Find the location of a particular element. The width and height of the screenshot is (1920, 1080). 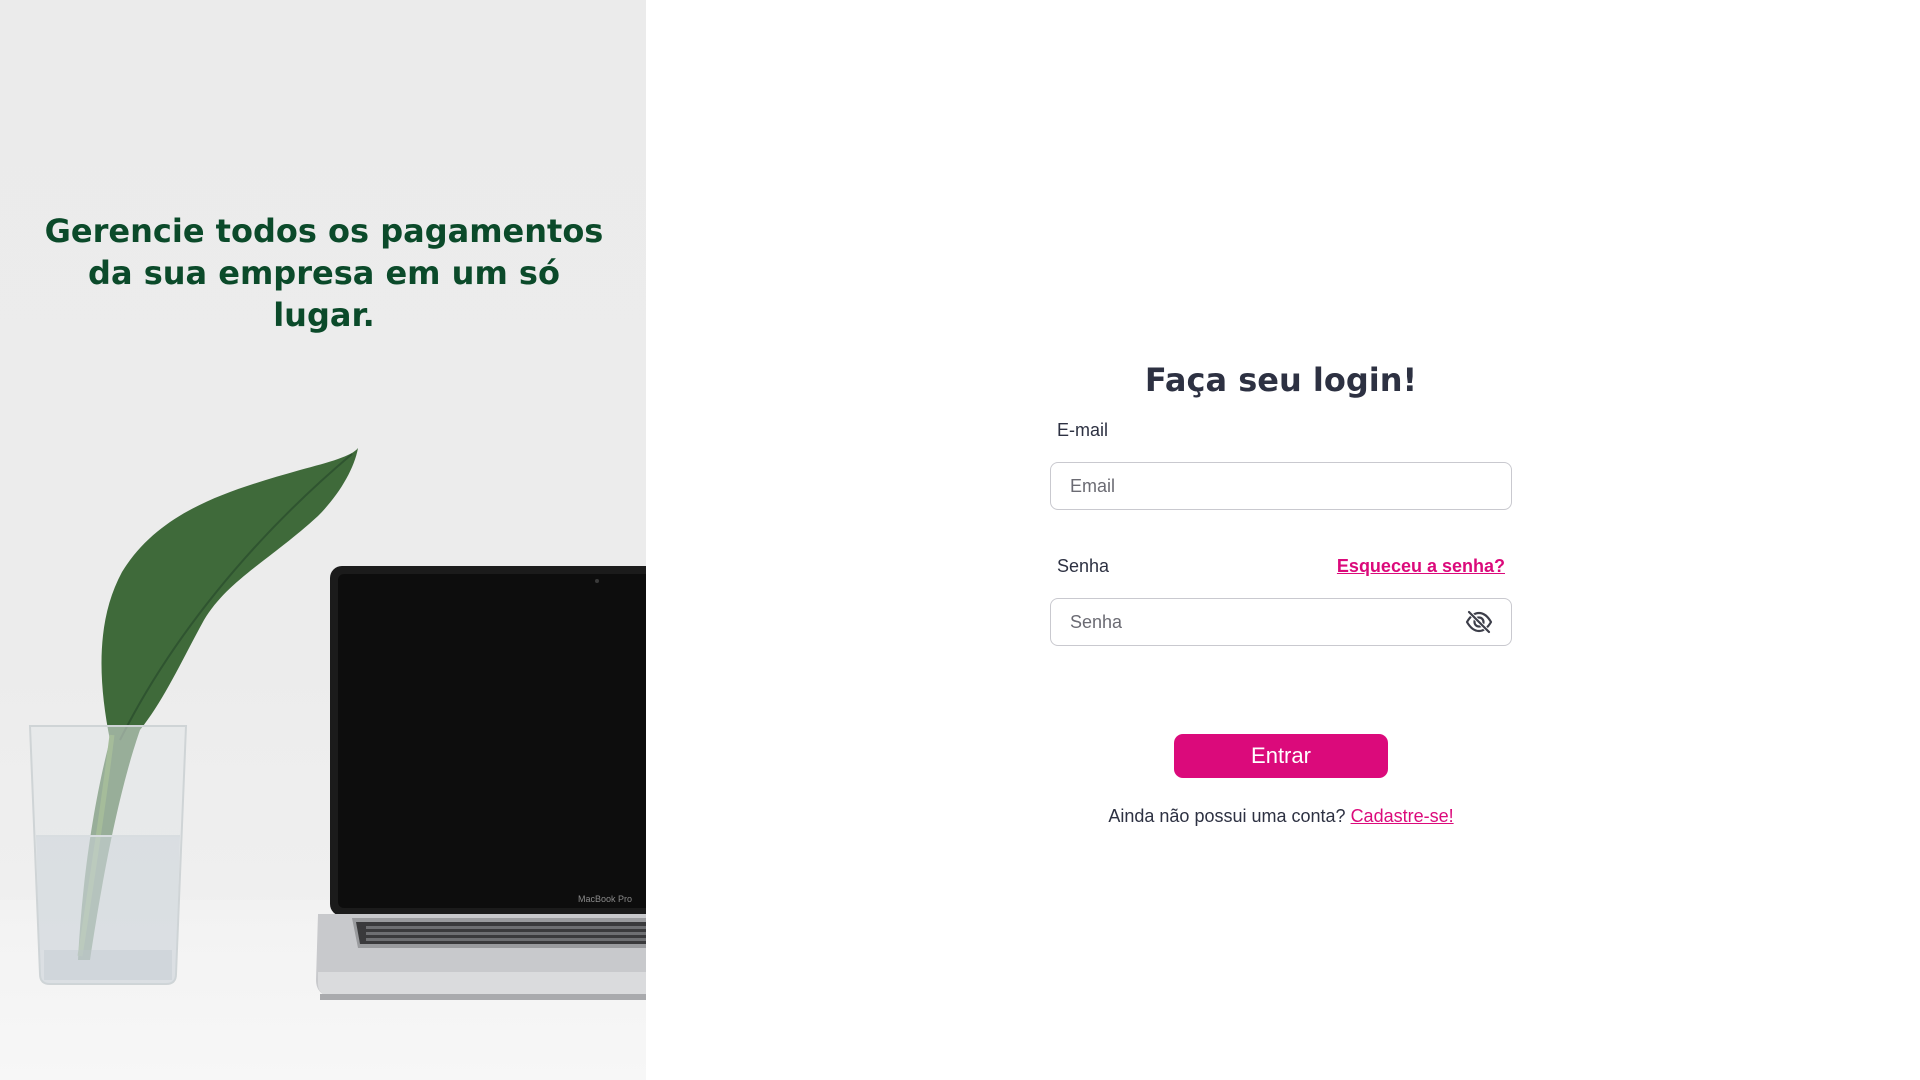

password-label-row: Senha Esqueceu a senha? is located at coordinates (1281, 566).